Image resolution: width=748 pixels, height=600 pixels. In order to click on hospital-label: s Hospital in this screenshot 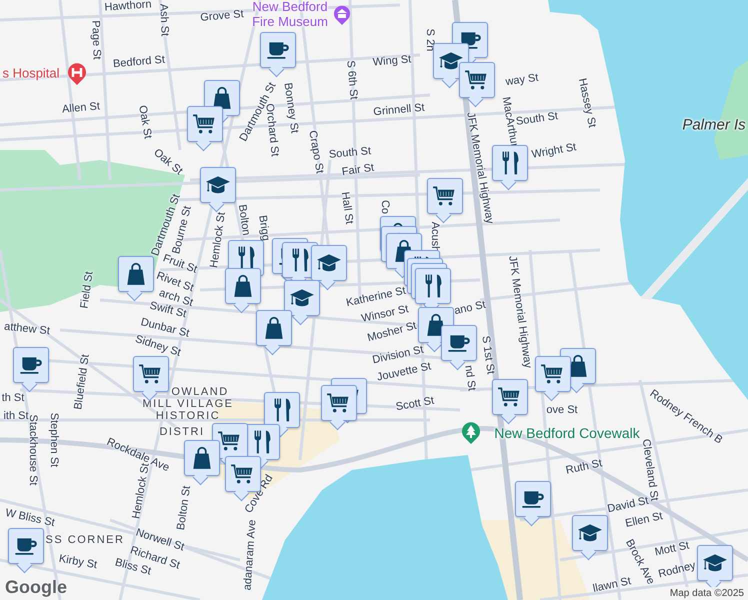, I will do `click(31, 73)`.